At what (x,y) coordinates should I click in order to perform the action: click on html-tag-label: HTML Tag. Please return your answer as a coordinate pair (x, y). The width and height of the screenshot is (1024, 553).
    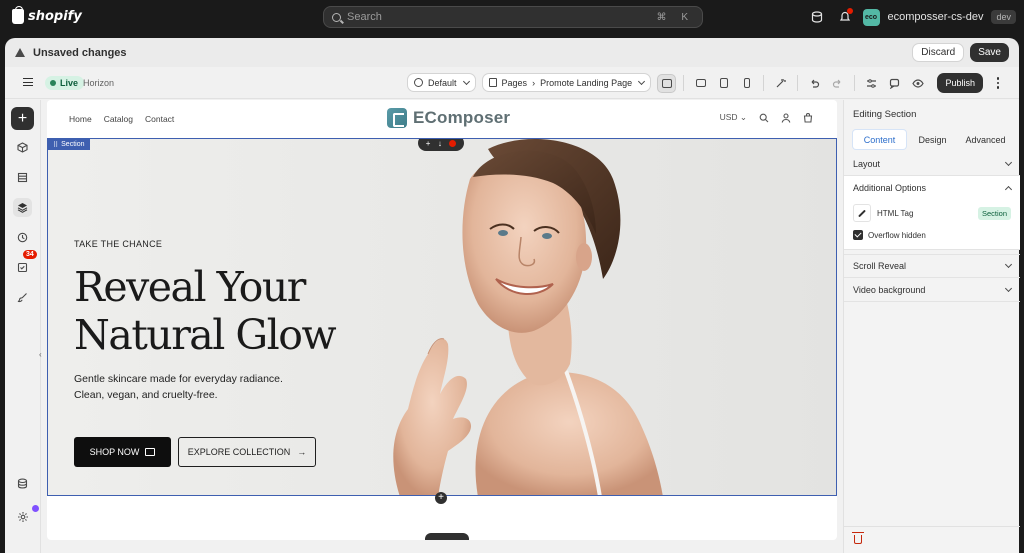
    Looking at the image, I should click on (895, 213).